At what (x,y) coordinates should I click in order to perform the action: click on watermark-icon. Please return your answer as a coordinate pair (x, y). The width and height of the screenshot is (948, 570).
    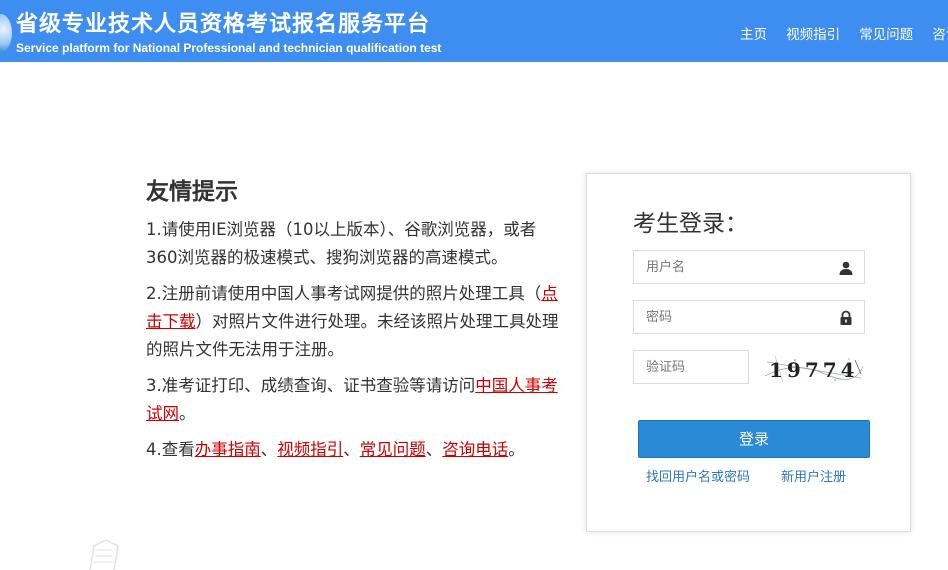
    Looking at the image, I should click on (104, 554).